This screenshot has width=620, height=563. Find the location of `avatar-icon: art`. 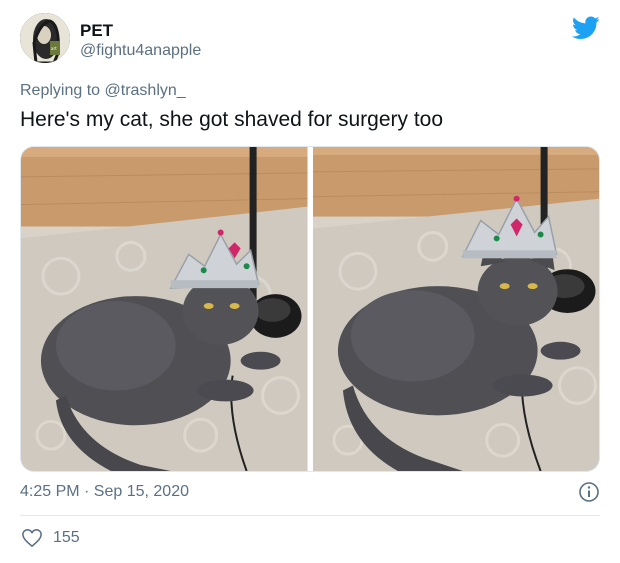

avatar-icon: art is located at coordinates (45, 38).